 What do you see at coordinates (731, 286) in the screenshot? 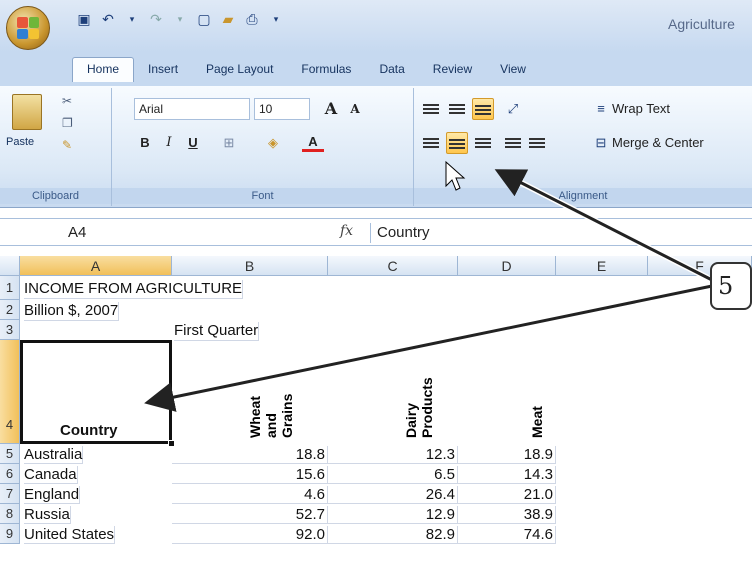
I see `step-callout: 5` at bounding box center [731, 286].